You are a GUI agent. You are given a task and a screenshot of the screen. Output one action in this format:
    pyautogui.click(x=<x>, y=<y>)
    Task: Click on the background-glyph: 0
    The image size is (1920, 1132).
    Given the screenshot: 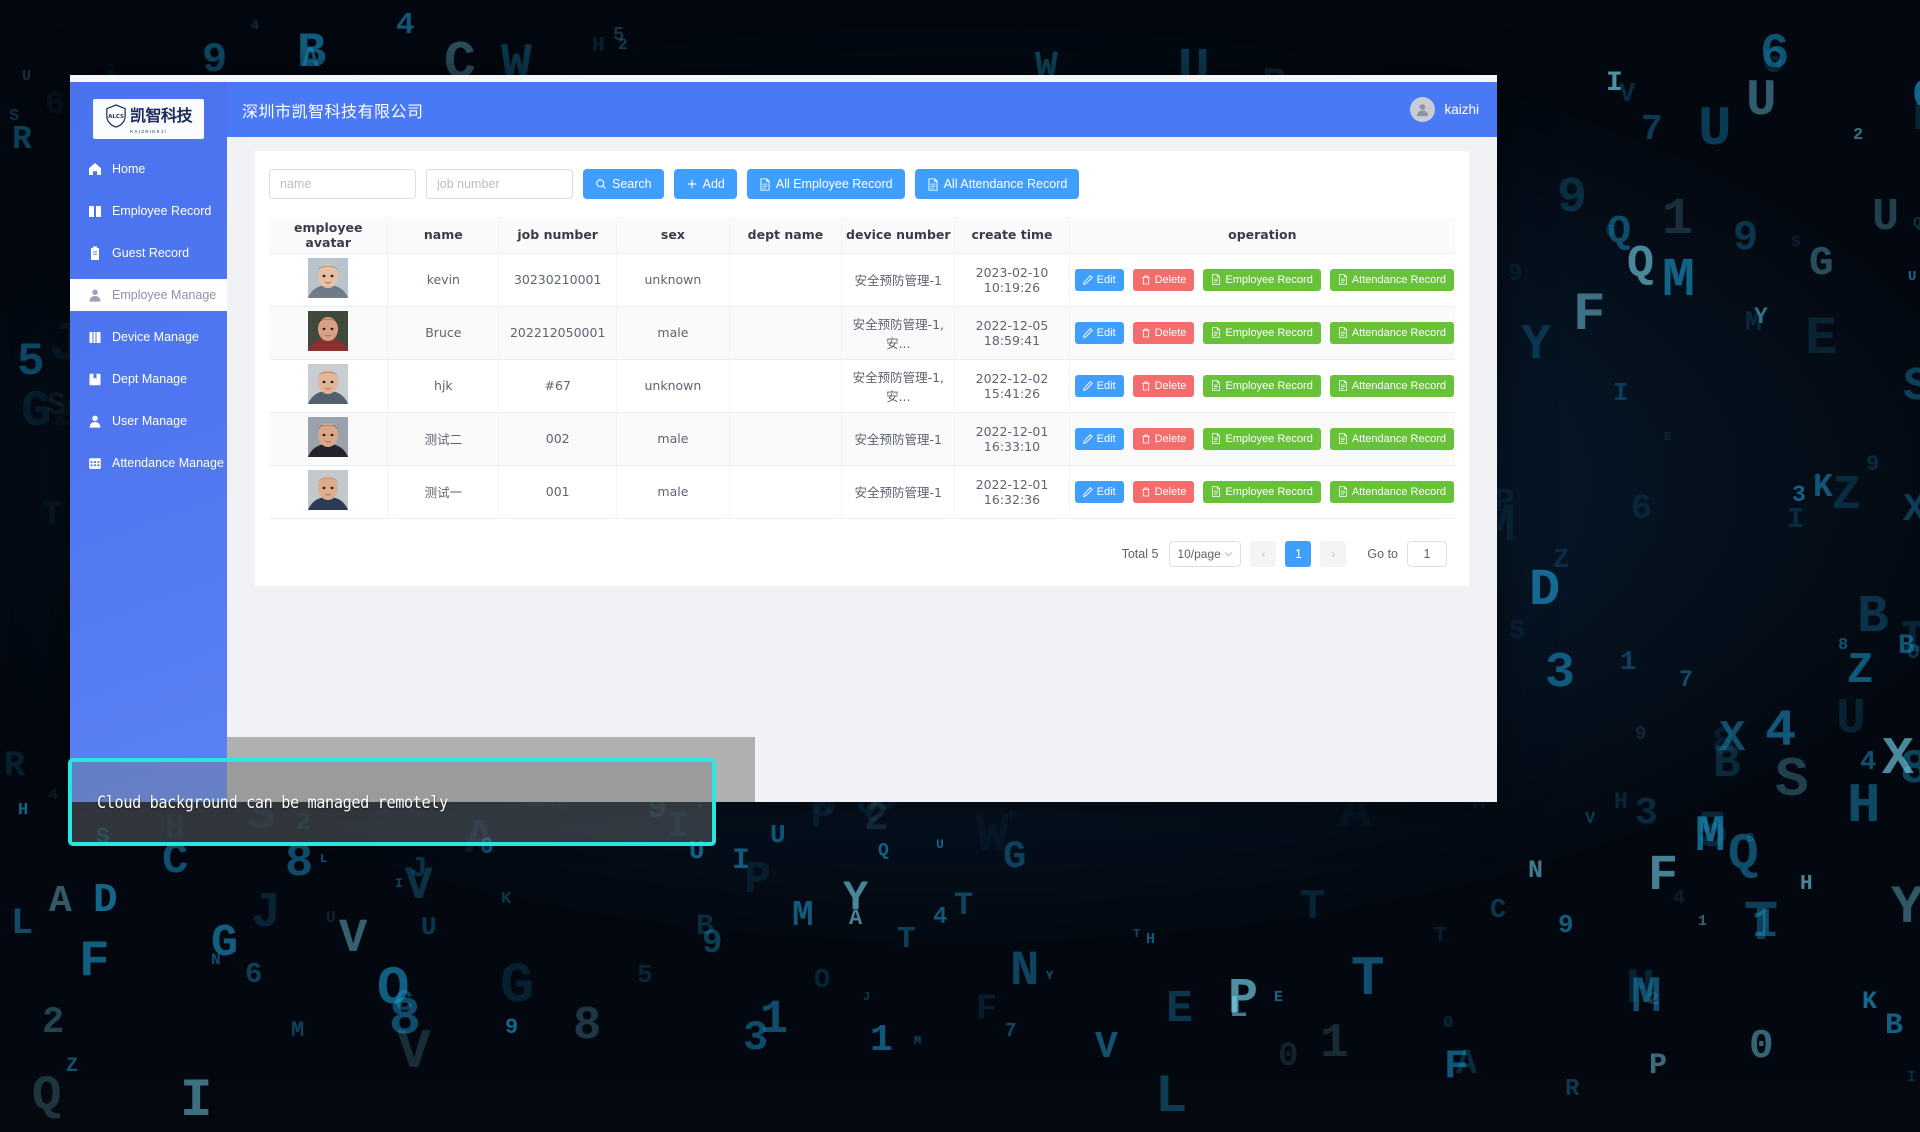 What is the action you would take?
    pyautogui.click(x=1288, y=1057)
    